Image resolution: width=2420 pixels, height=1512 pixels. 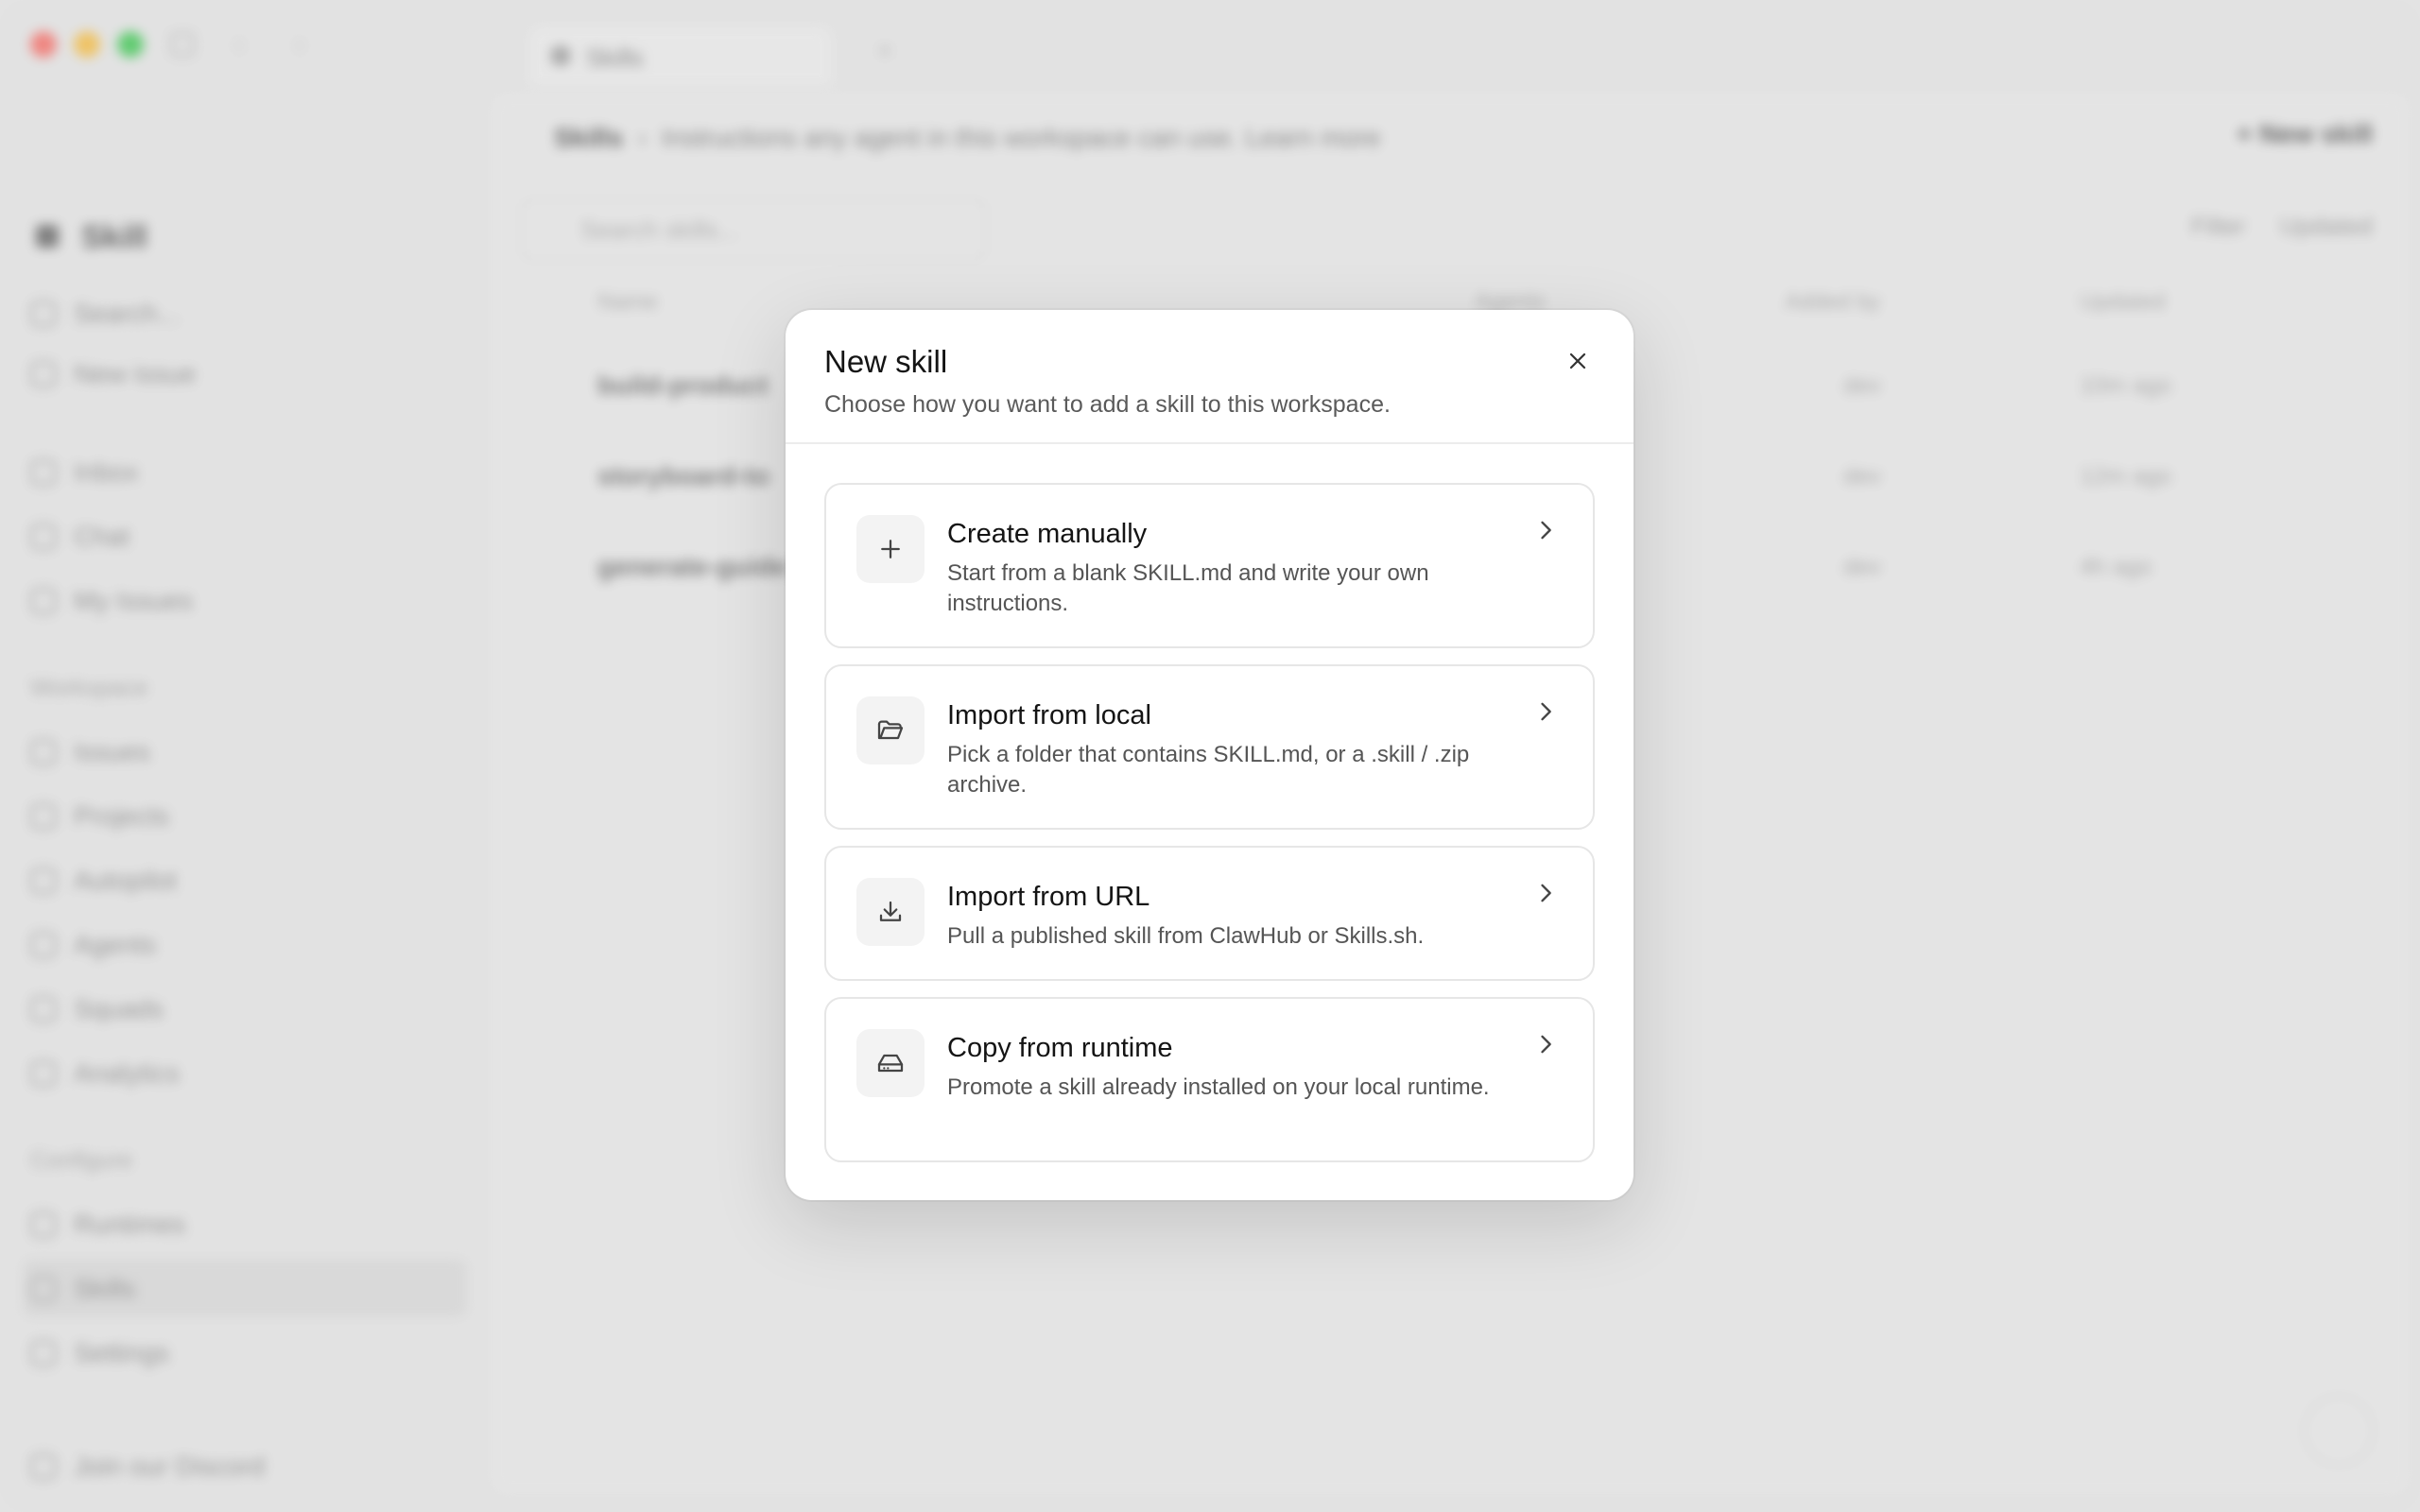 I want to click on plus-icon, so click(x=890, y=549).